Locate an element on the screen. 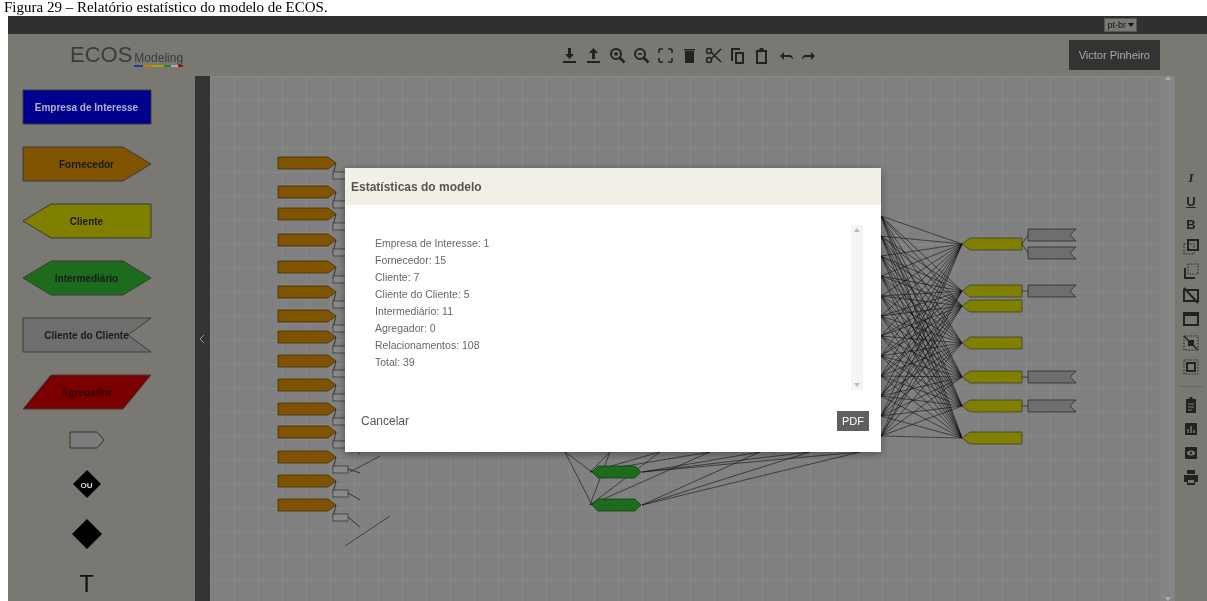 This screenshot has width=1207, height=601. ungroup-icon is located at coordinates (1191, 343).